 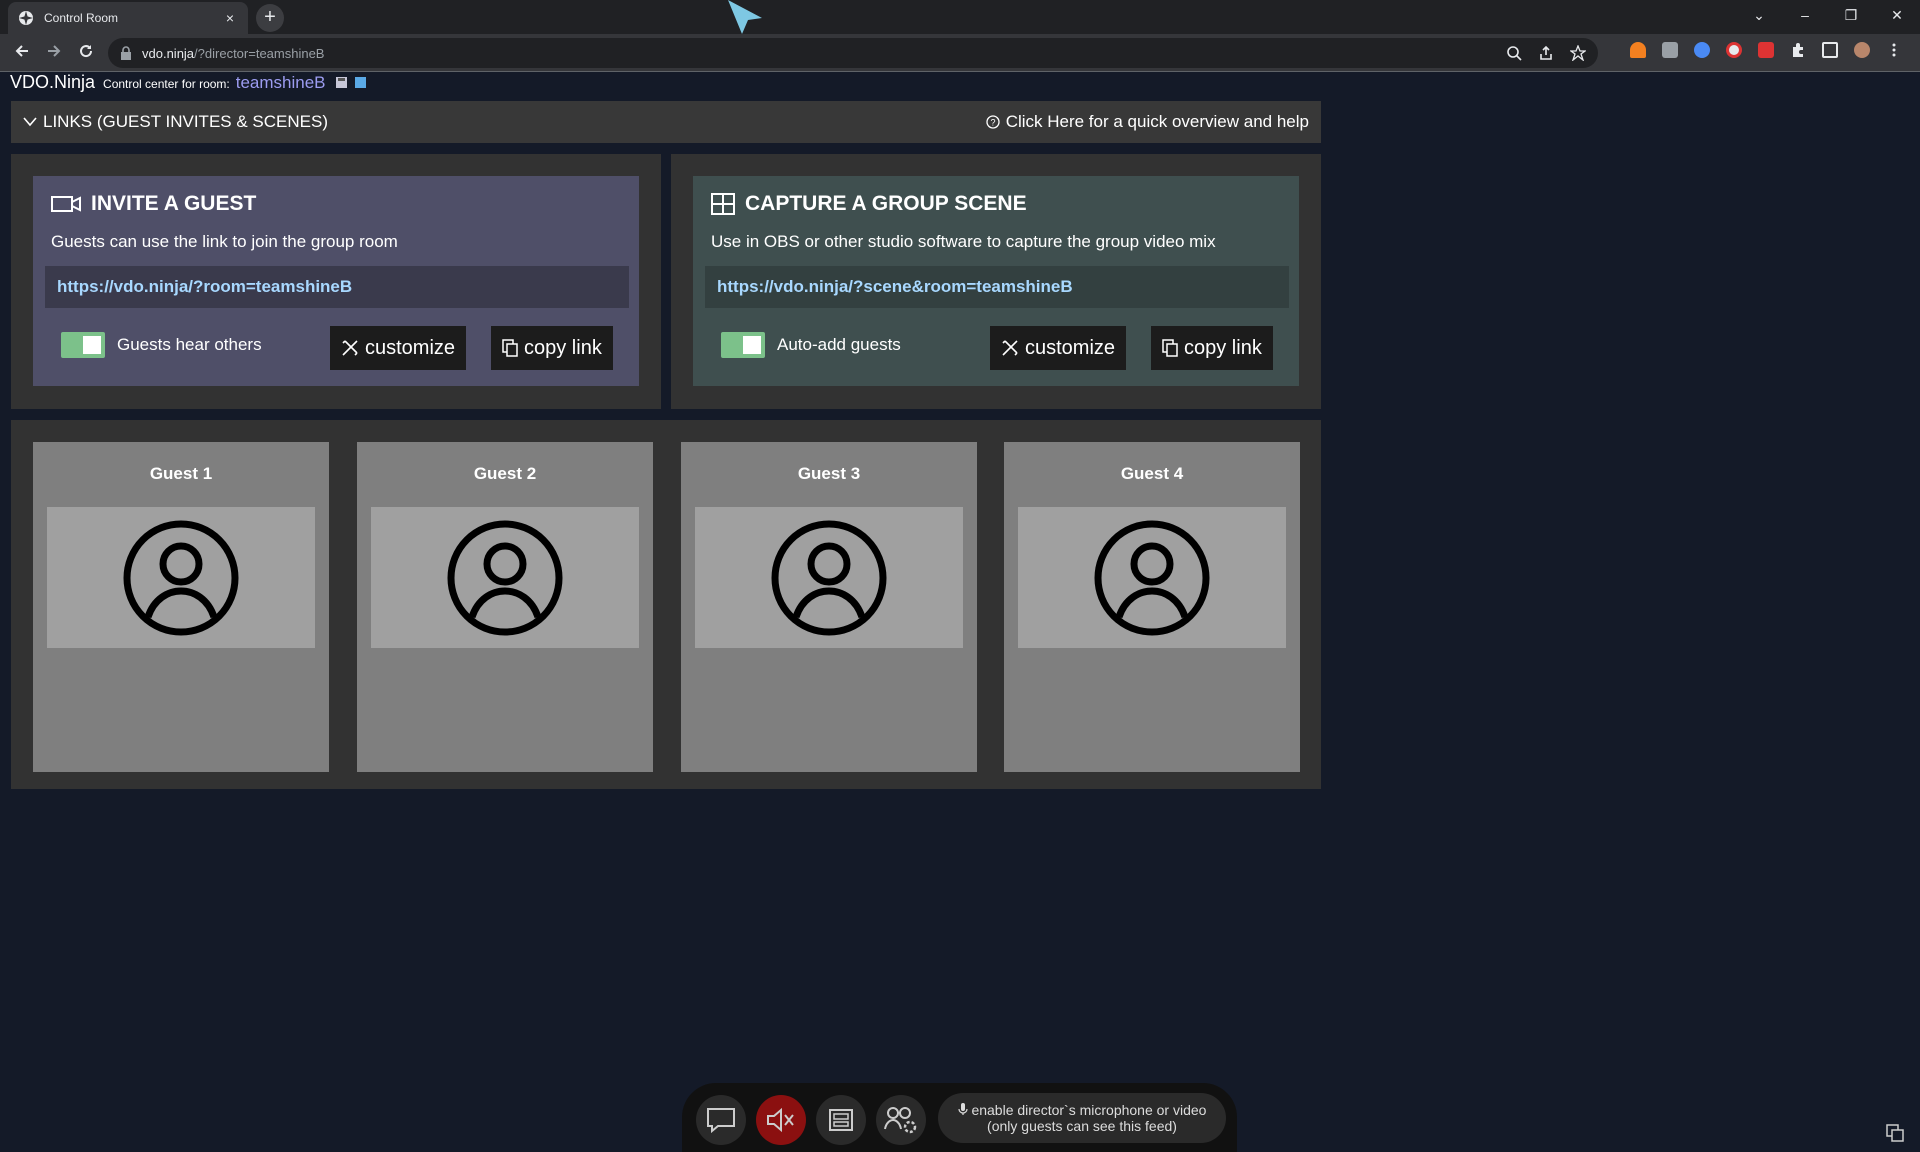 I want to click on scene-customize-button: customize, so click(x=1058, y=348).